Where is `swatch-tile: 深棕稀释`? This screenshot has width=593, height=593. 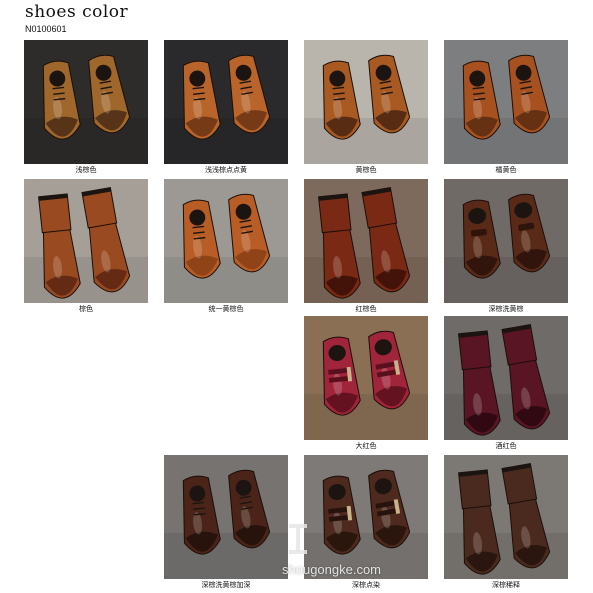 swatch-tile: 深棕稀释 is located at coordinates (506, 522).